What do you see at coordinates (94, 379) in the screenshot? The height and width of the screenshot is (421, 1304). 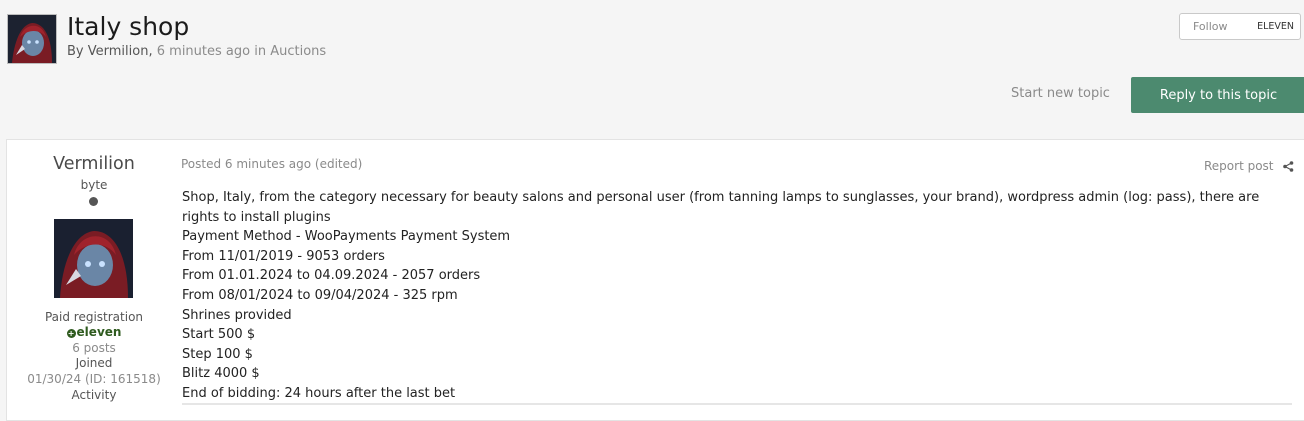 I see `author-joined-date: 01/30/24 (ID: 161518)` at bounding box center [94, 379].